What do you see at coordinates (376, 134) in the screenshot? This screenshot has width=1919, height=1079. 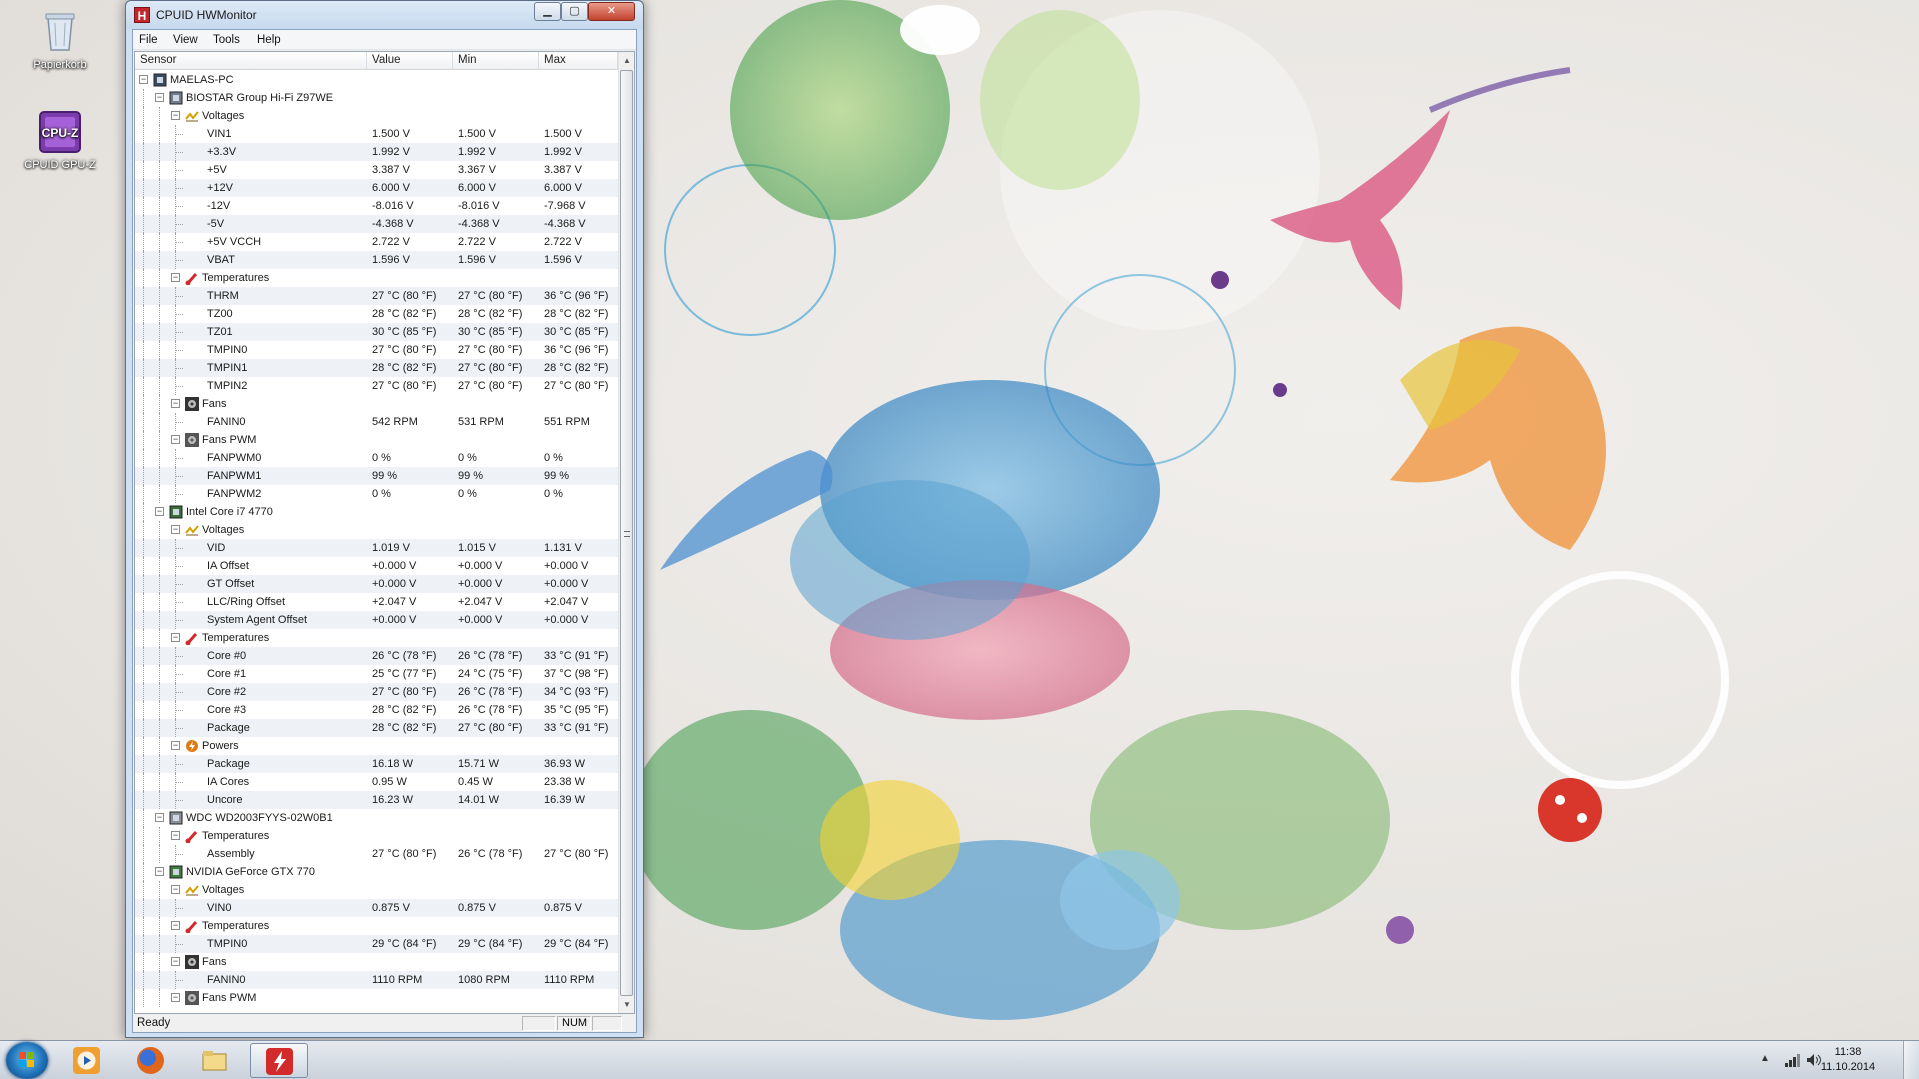 I see `sensor-row: VIN1 1.500 V 1.500 V 1.500 V` at bounding box center [376, 134].